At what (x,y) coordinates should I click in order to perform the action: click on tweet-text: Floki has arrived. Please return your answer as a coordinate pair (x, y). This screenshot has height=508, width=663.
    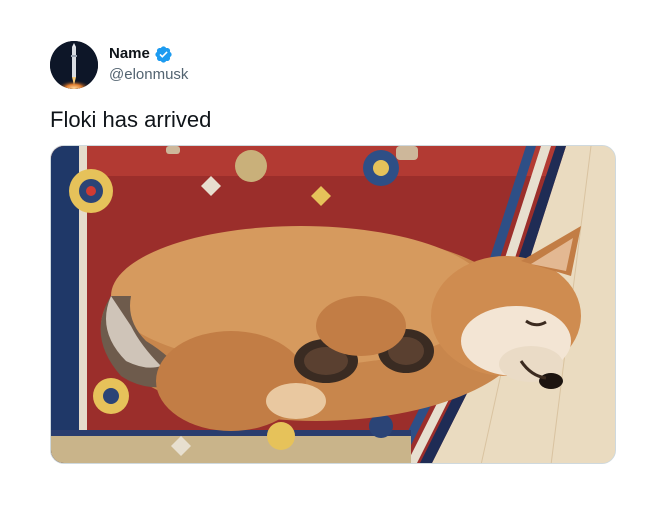
    Looking at the image, I should click on (131, 119).